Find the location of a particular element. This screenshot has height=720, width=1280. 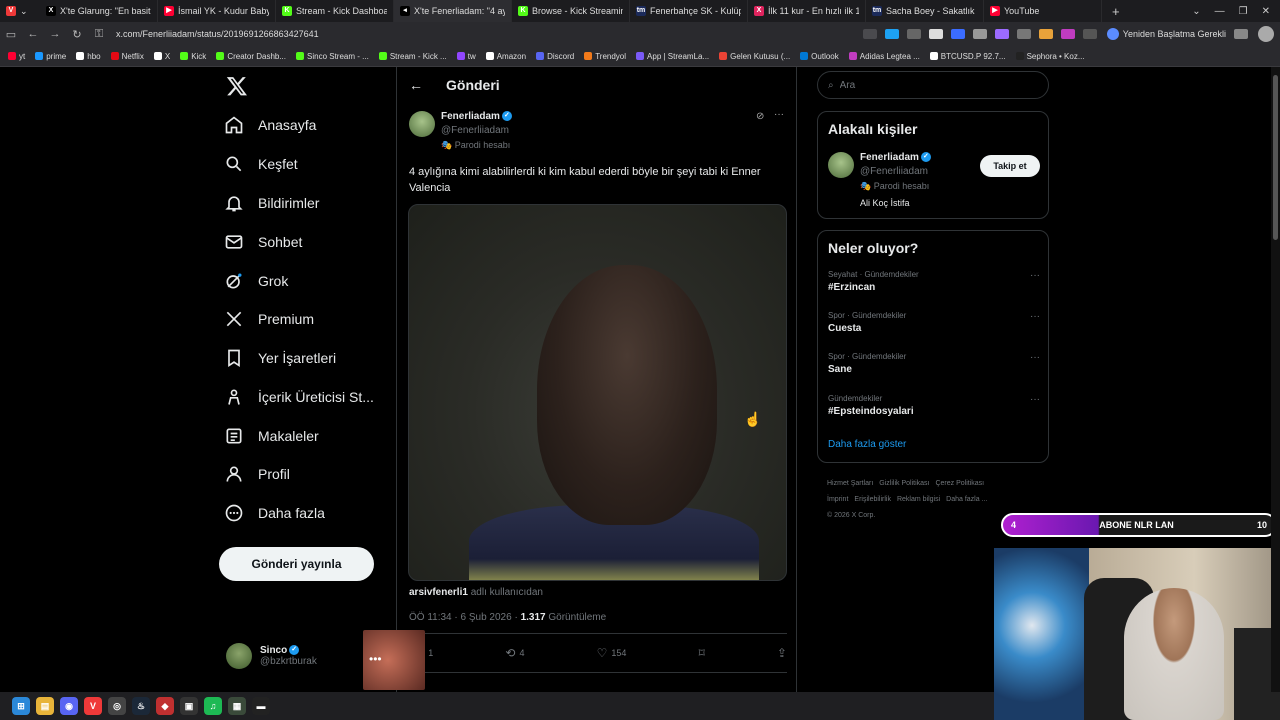

scrollbar-thumb is located at coordinates (1275, 157).